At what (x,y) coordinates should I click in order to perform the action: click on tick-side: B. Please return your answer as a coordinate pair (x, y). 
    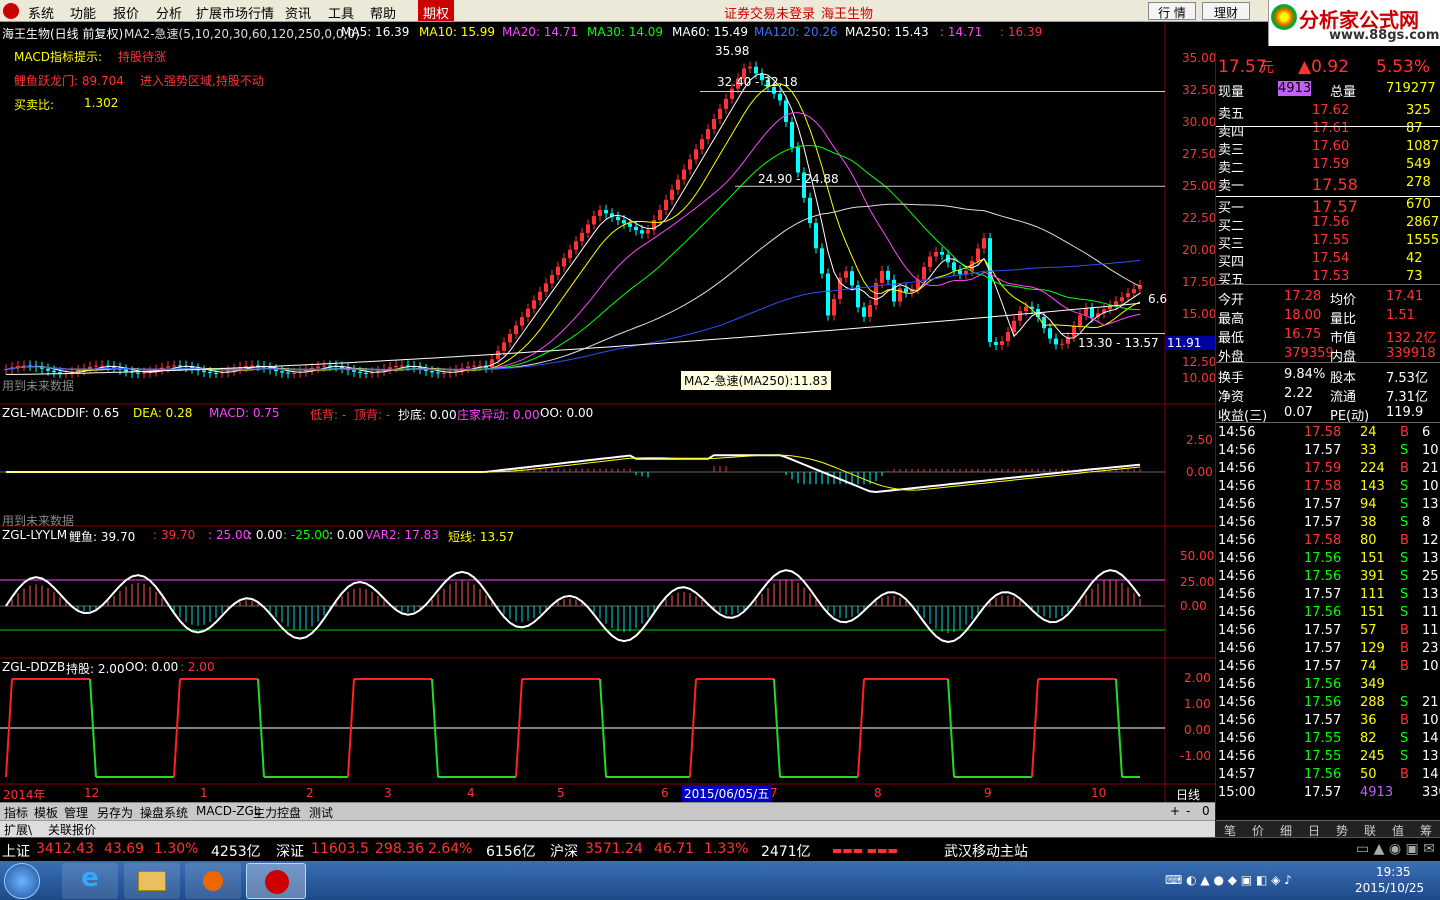
    Looking at the image, I should click on (1404, 540).